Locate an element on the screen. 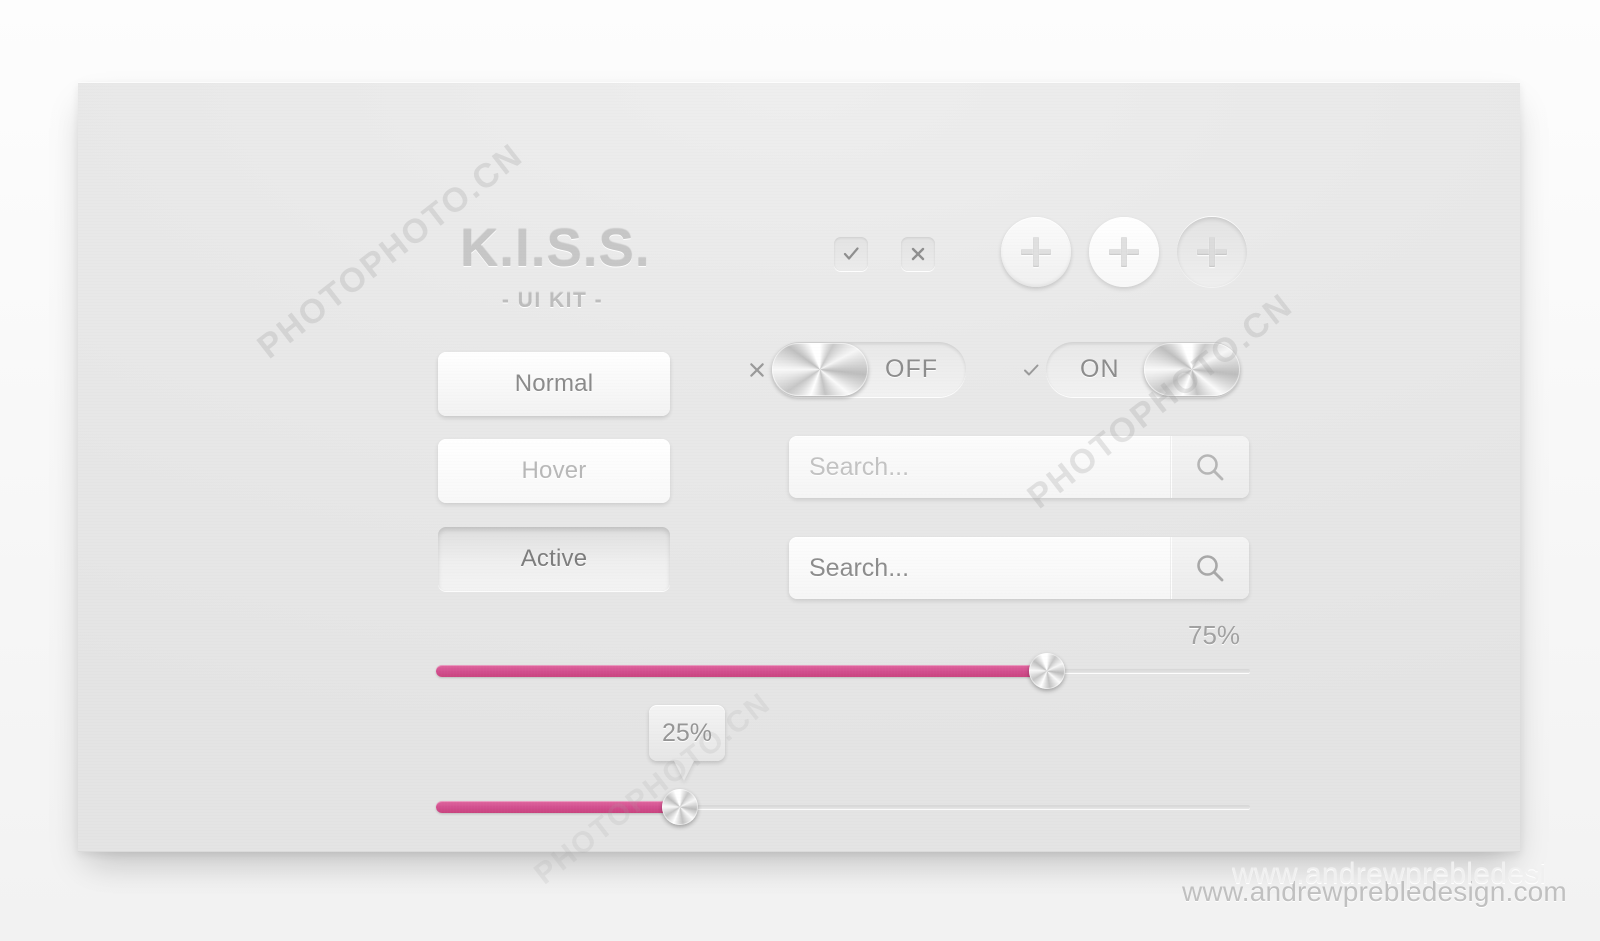  search-bar-focused is located at coordinates (1019, 568).